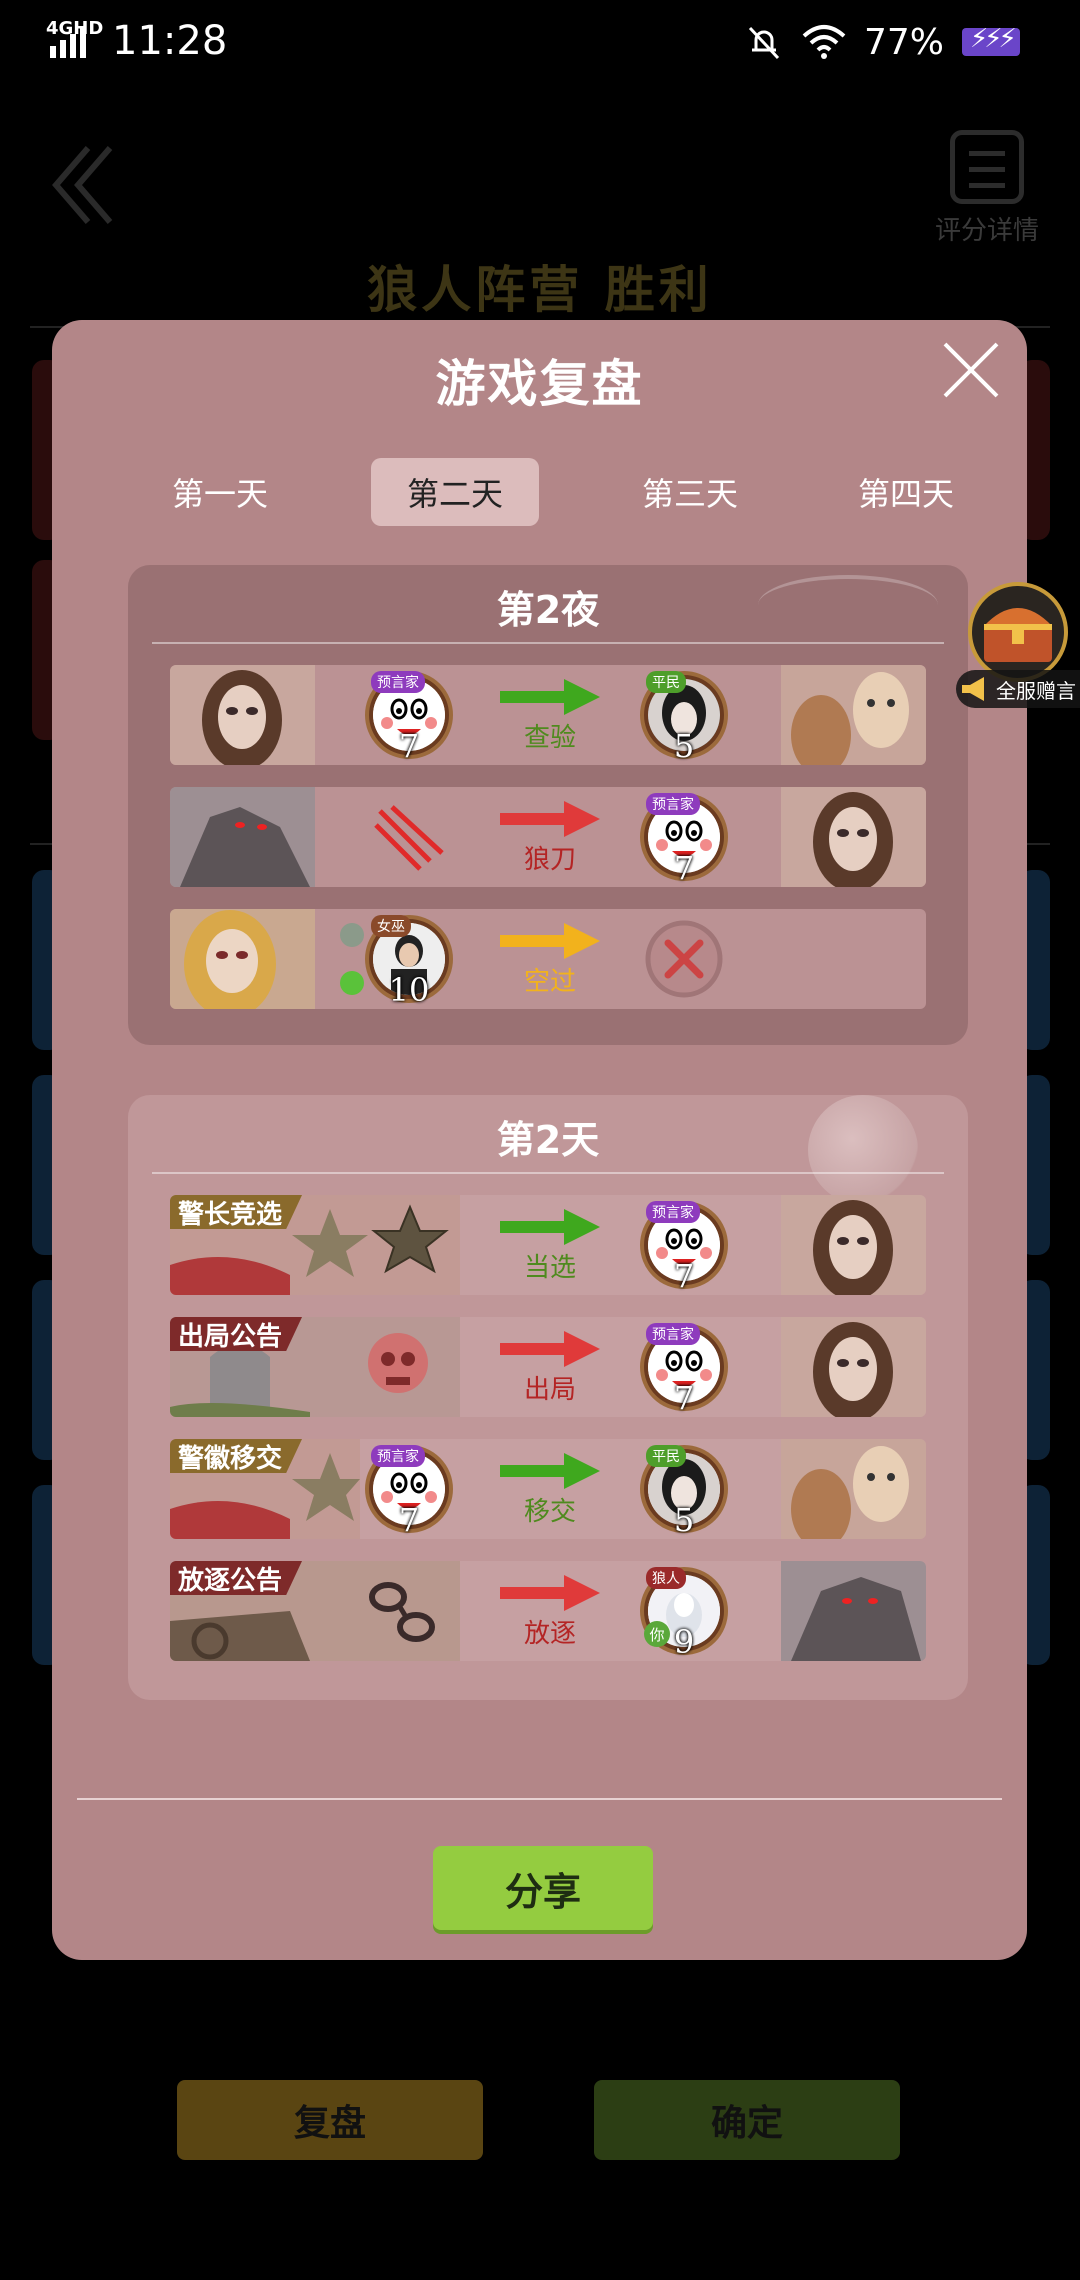  I want to click on role-badge: 女巫, so click(391, 926).